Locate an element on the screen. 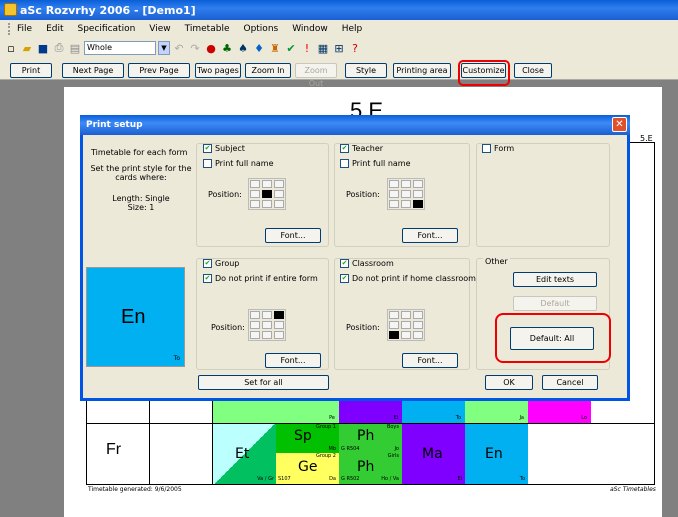 This screenshot has width=678, height=517. zoom-out-button: Zoom Out is located at coordinates (316, 75).